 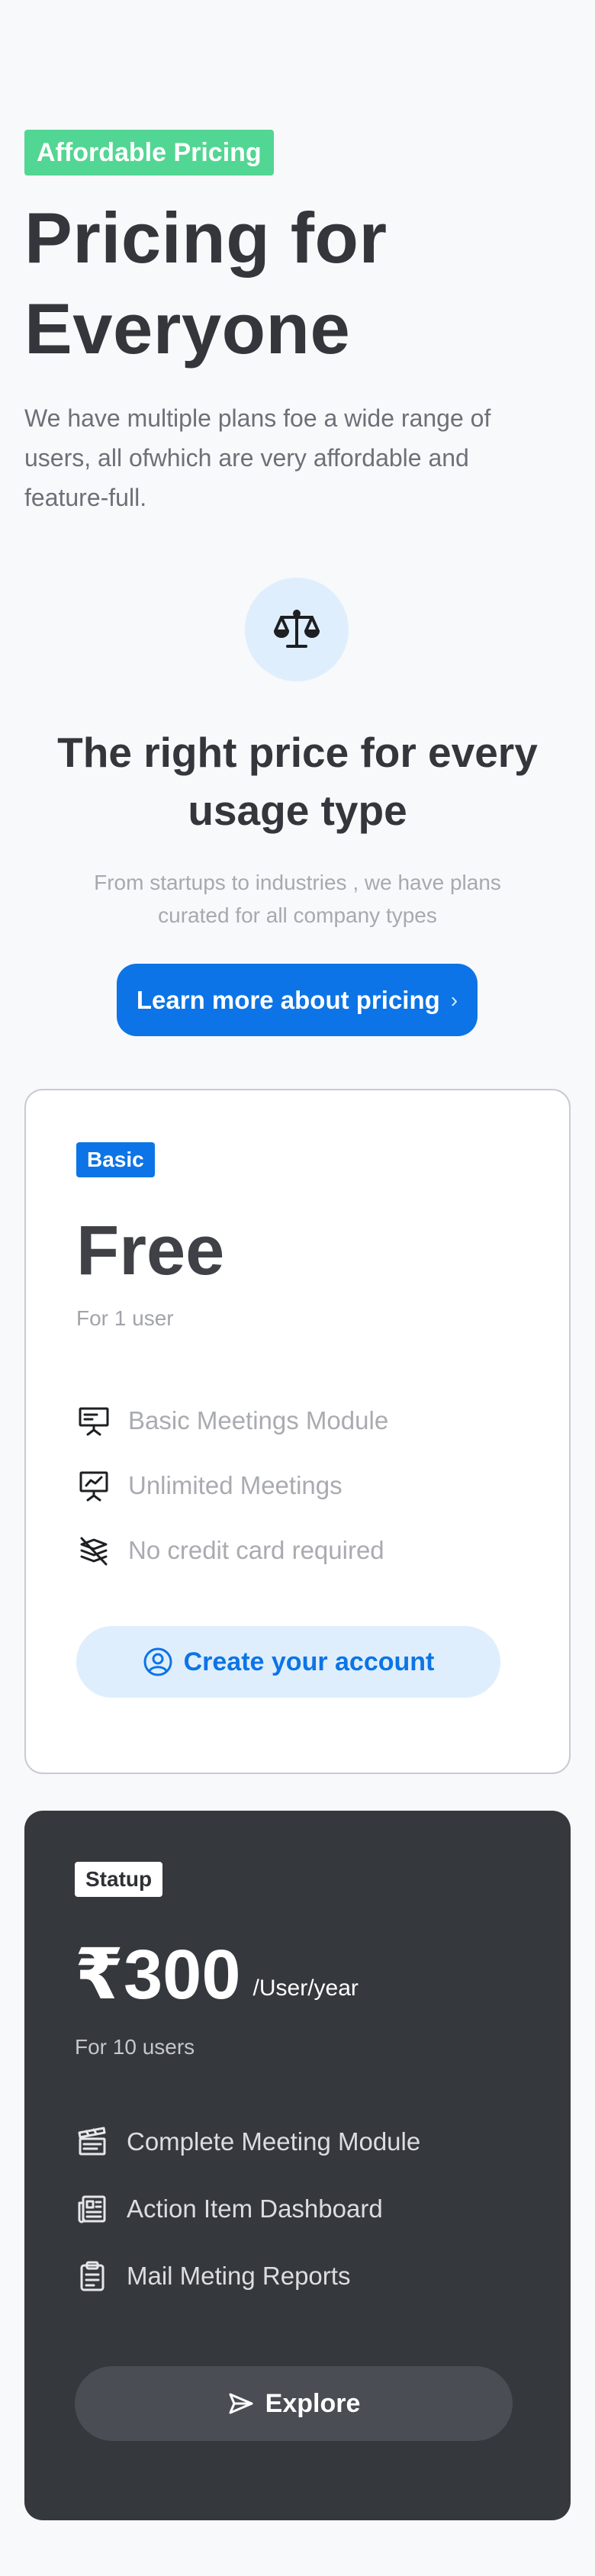 I want to click on plan-features-basic: Basic Meetings Module Unlimited Meetings, so click(x=232, y=1495).